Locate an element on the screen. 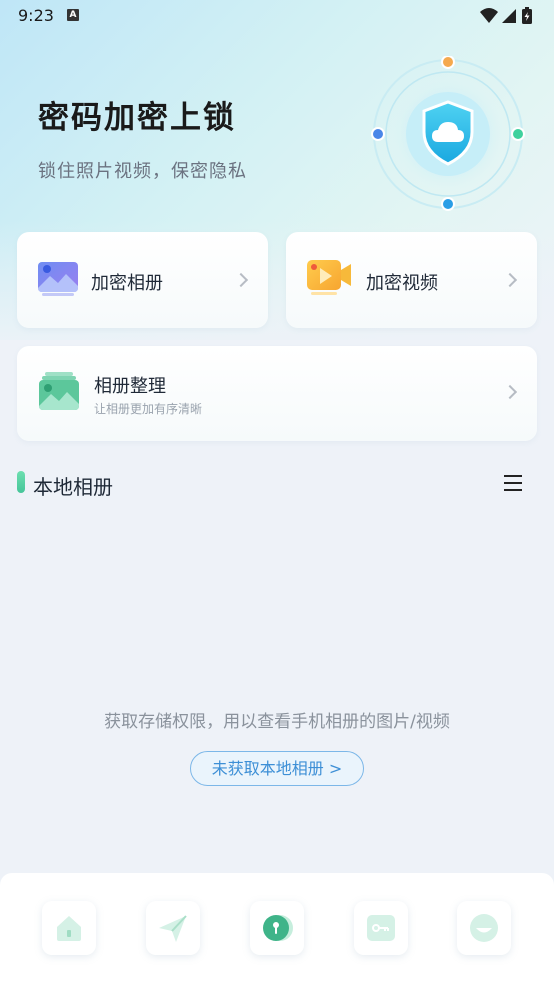 The height and width of the screenshot is (984, 554). empty-state-message: 获取存储权限，用以查看手机相册的图片/视频 is located at coordinates (277, 722).